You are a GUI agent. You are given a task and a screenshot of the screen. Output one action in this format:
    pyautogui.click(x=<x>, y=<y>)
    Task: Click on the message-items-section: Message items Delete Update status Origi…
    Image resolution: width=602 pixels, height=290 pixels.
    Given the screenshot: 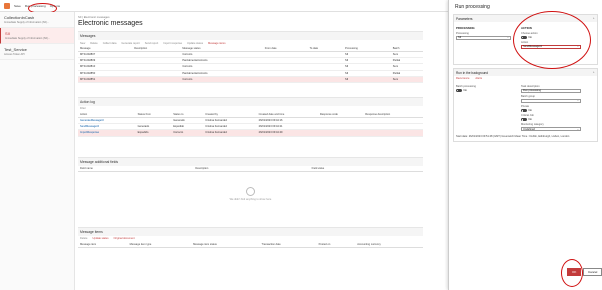 What is the action you would take?
    pyautogui.click(x=250, y=237)
    